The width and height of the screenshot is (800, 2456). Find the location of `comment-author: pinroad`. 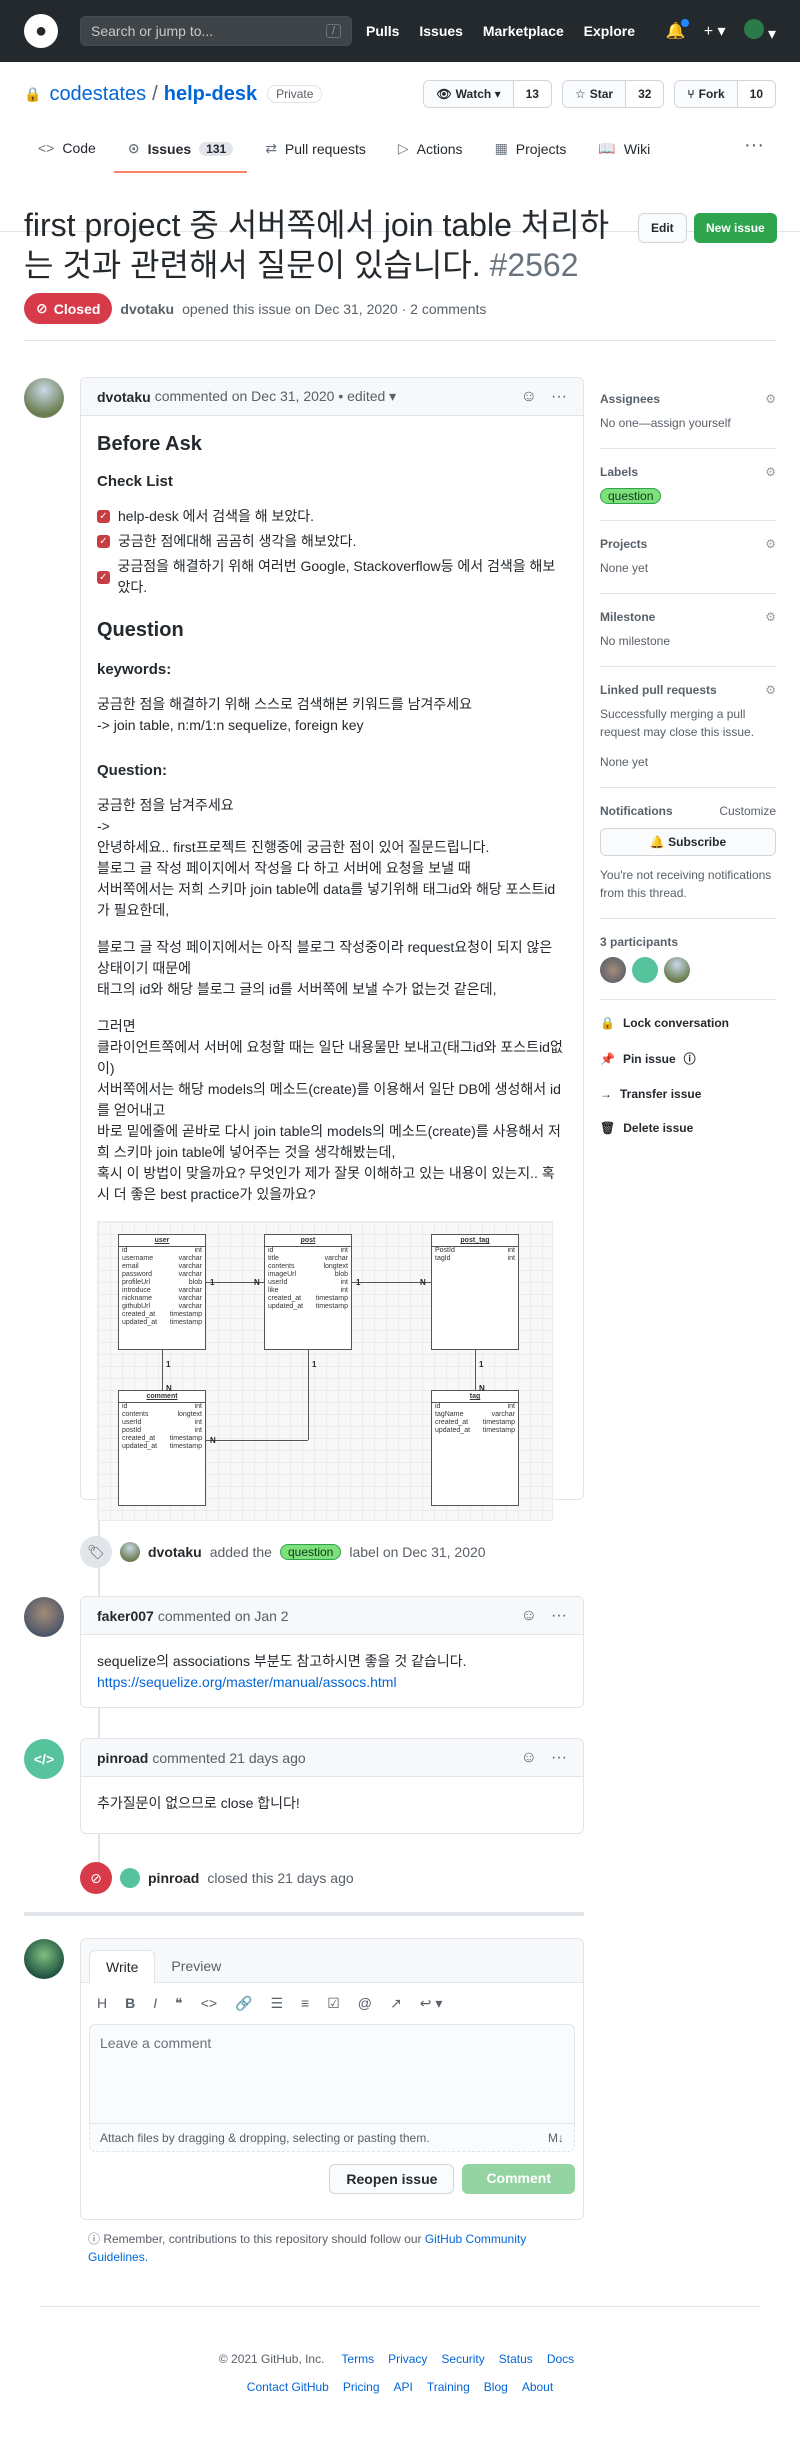

comment-author: pinroad is located at coordinates (122, 1758).